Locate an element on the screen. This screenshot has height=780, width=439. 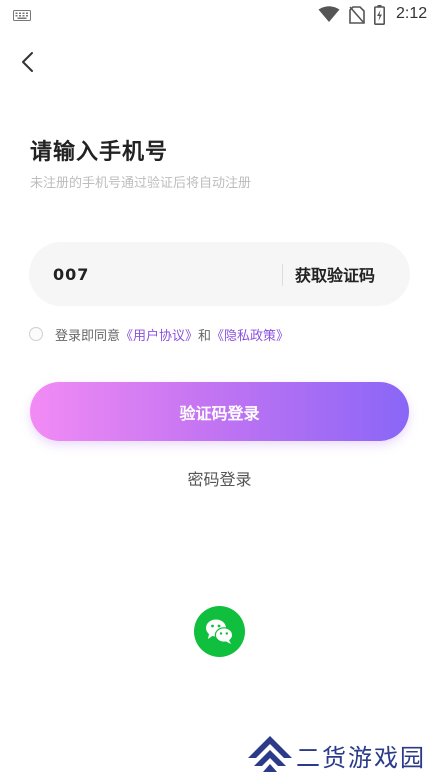
wechat-icon is located at coordinates (220, 631).